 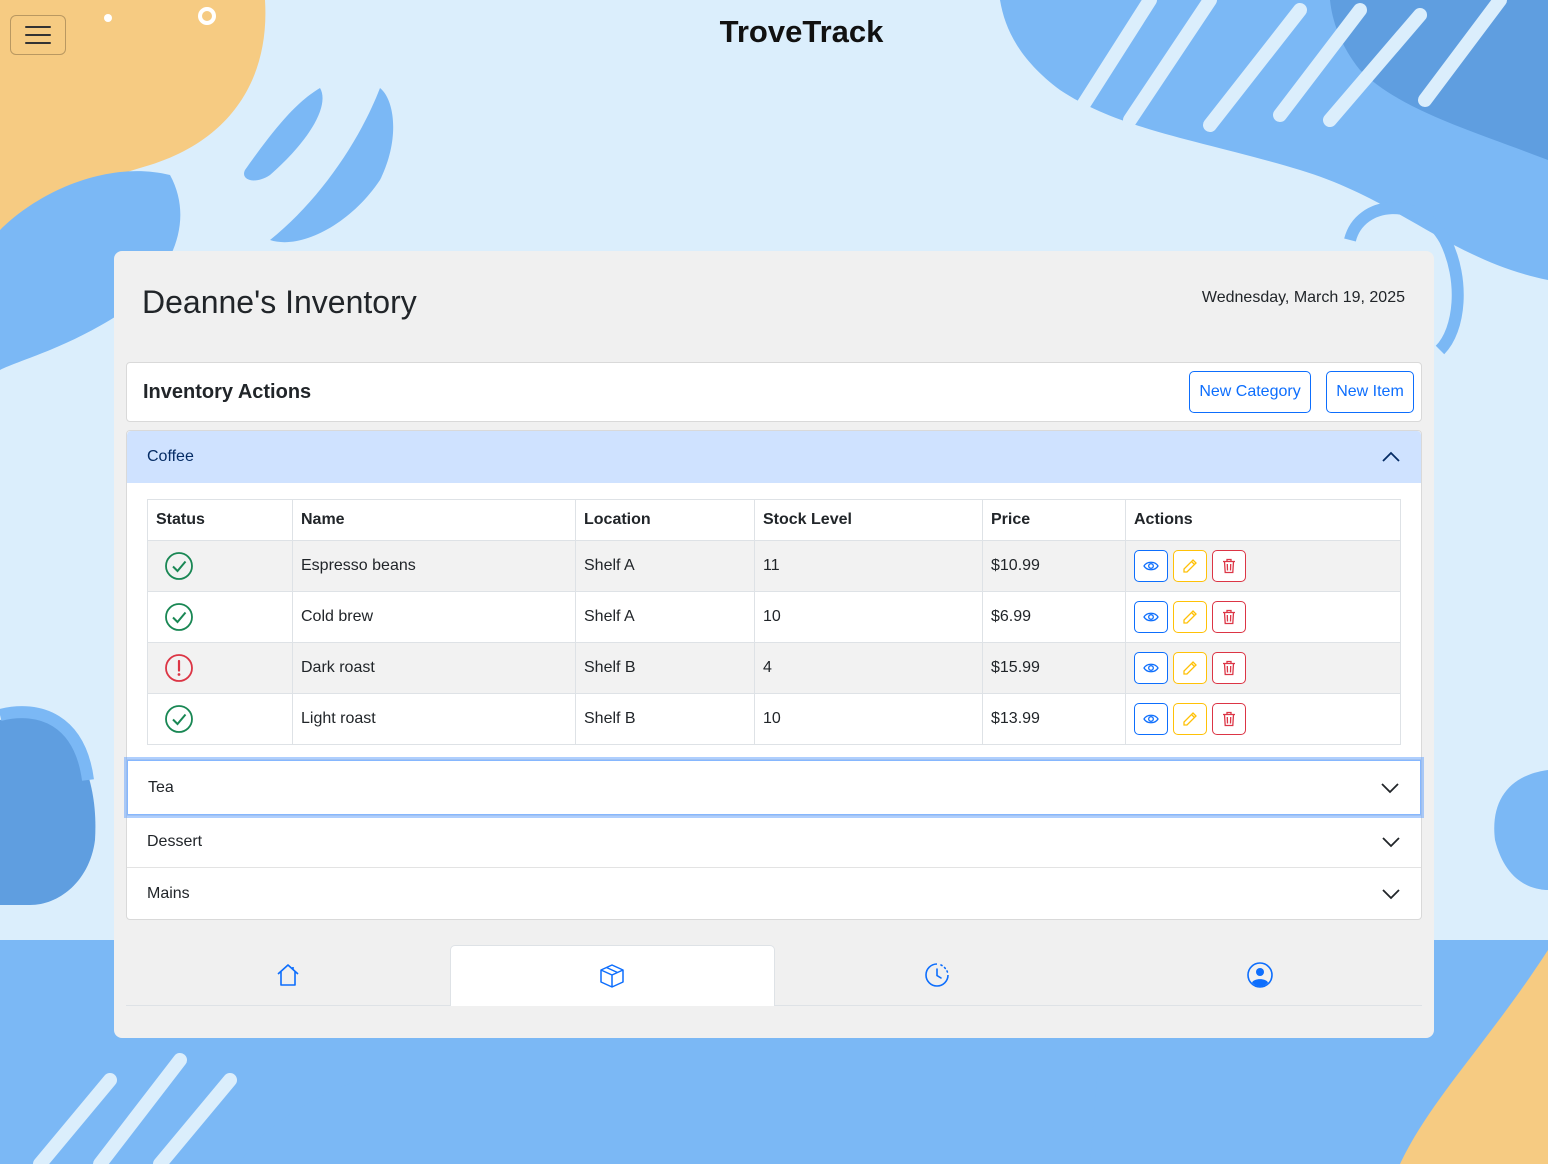 I want to click on column-header-stock-level: Stock Level, so click(x=868, y=520).